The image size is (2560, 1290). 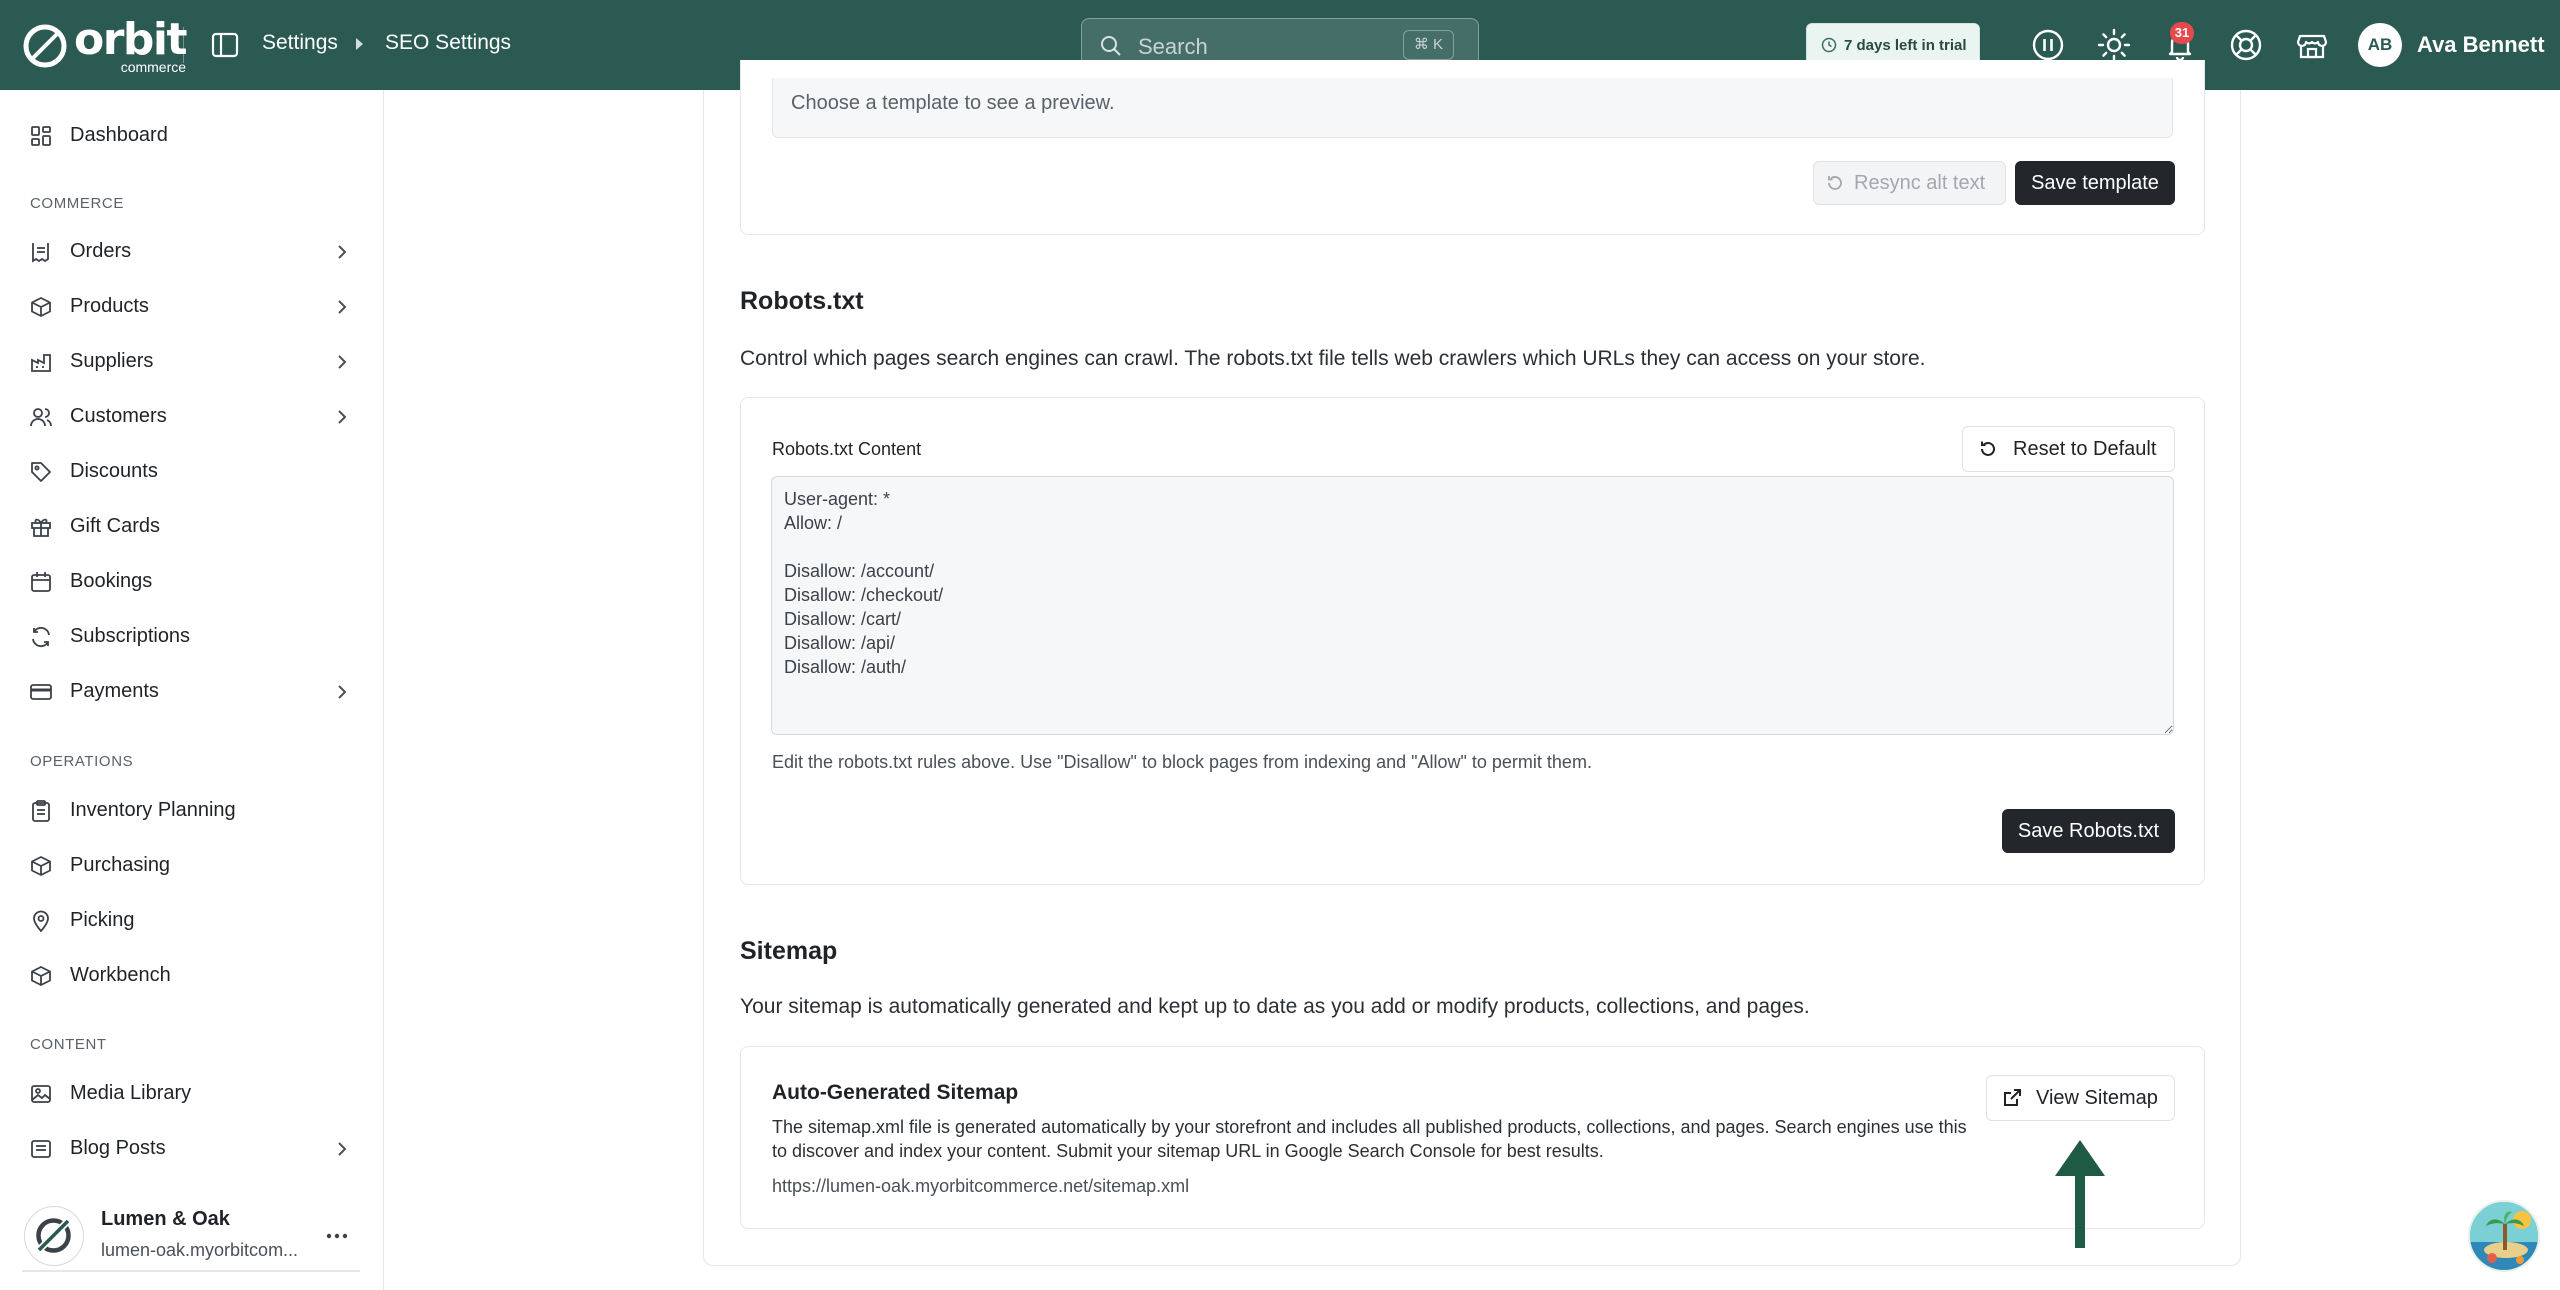 I want to click on sidebar-item-inventory-planning: Inventory Planning, so click(x=192, y=811).